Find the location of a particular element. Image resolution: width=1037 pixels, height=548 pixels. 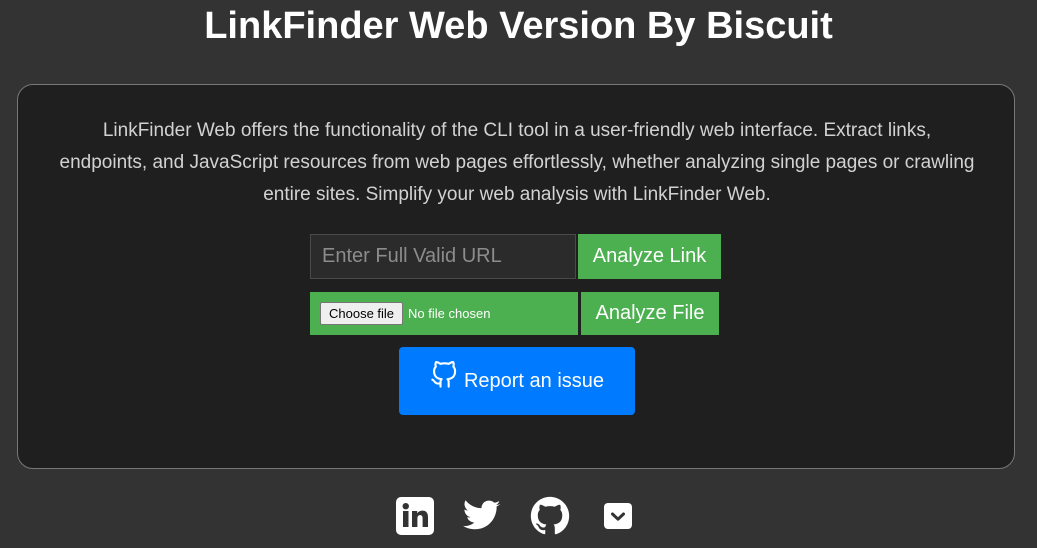

report-issue-label: Report an issue is located at coordinates (534, 380).